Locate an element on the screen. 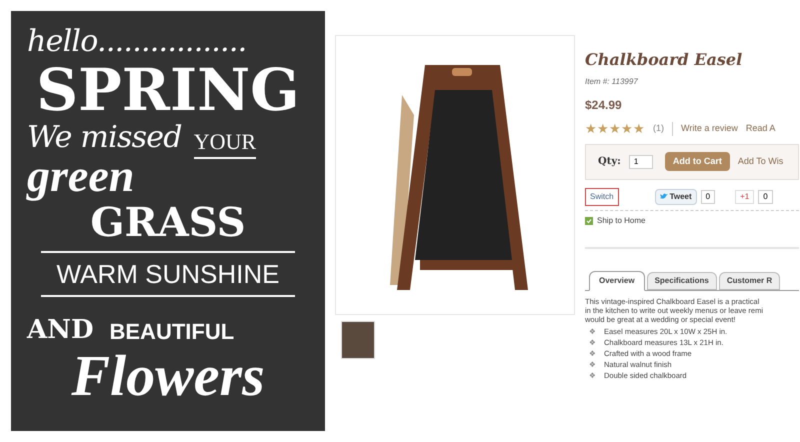 Image resolution: width=800 pixels, height=442 pixels. product-title: Chalkboard Easel is located at coordinates (664, 60).